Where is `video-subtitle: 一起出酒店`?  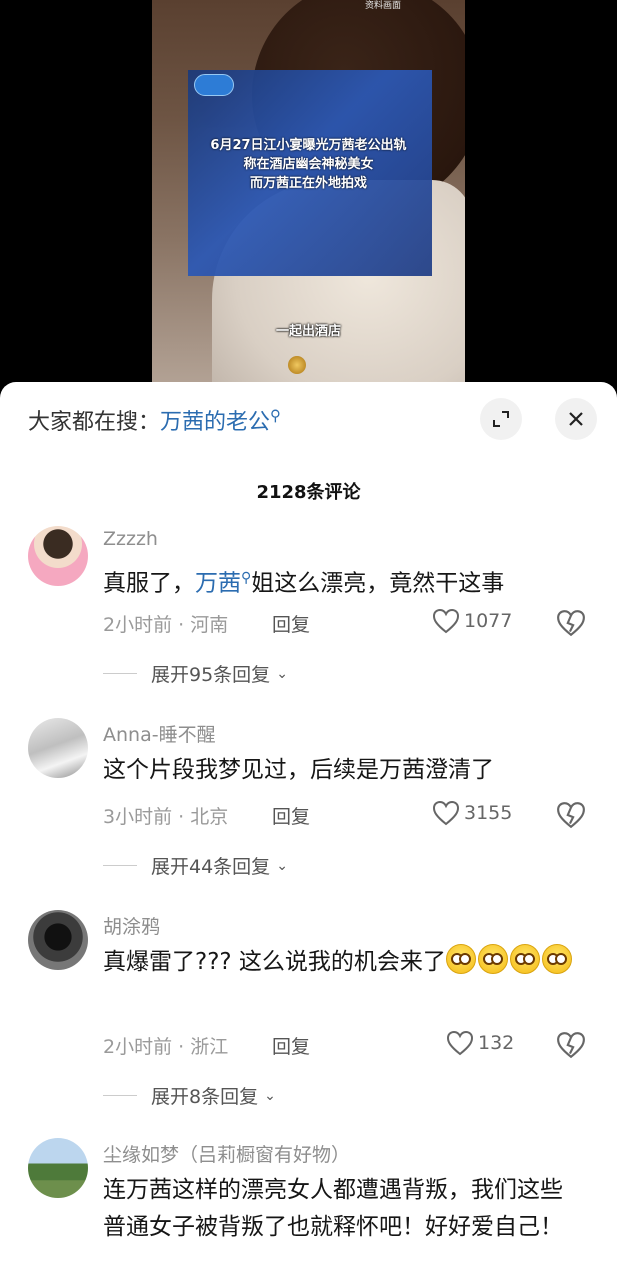 video-subtitle: 一起出酒店 is located at coordinates (308, 331).